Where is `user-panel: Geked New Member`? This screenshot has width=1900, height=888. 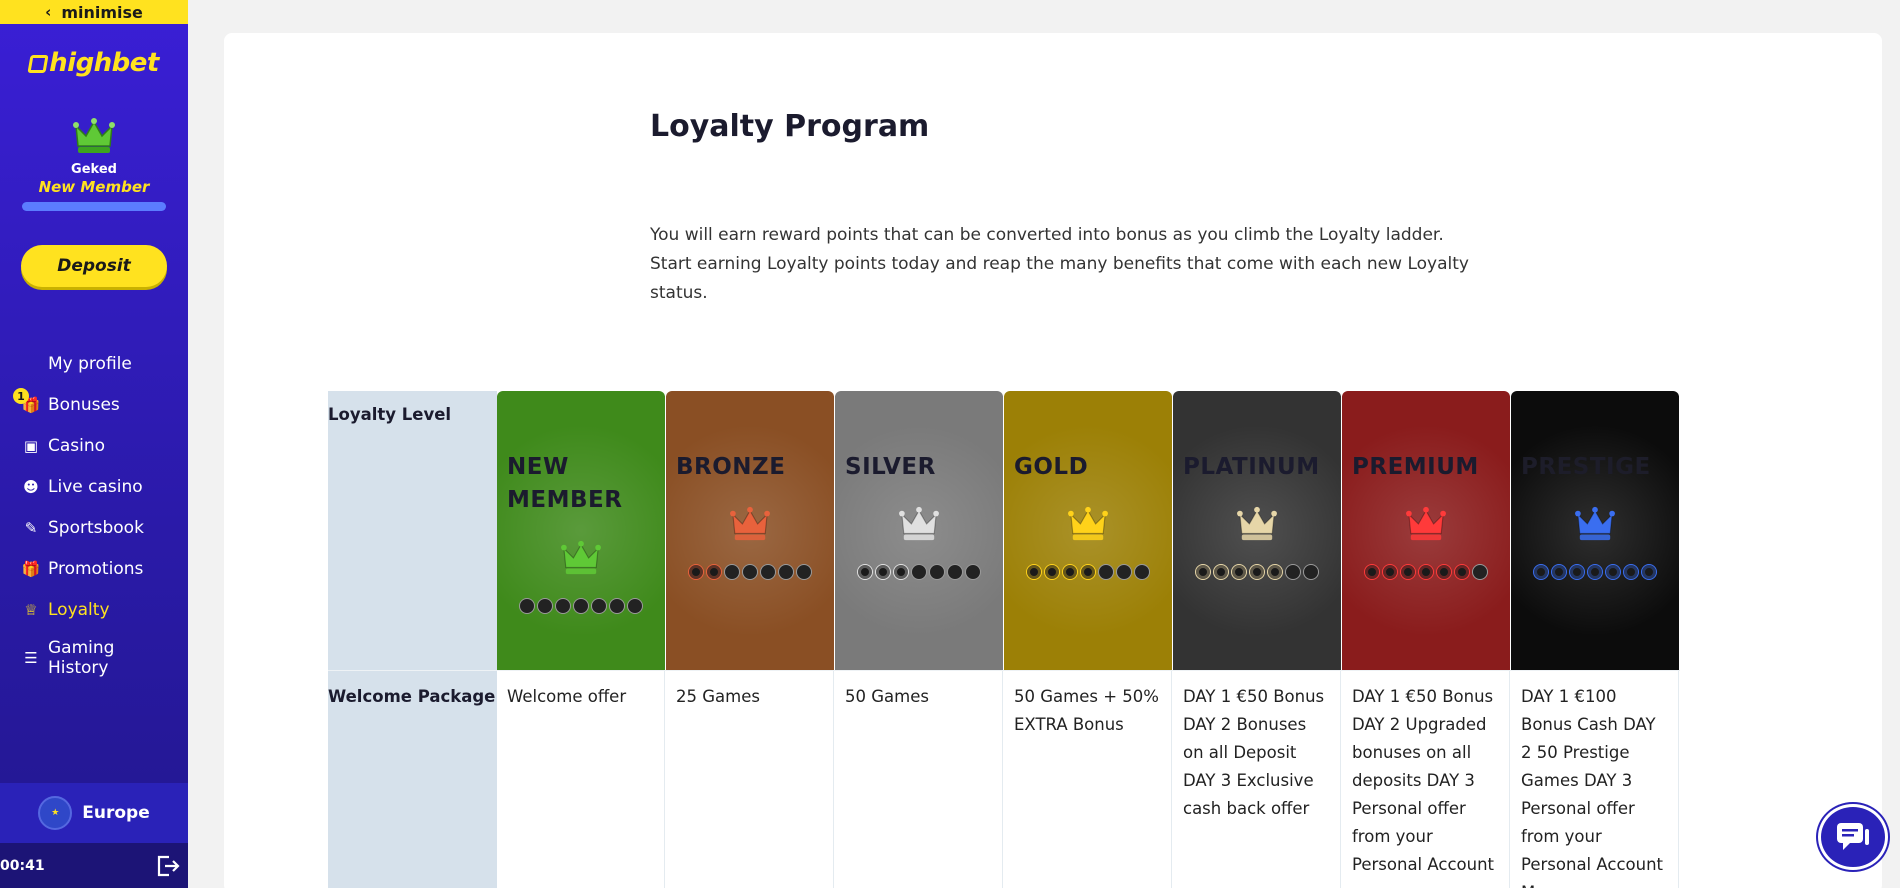 user-panel: Geked New Member is located at coordinates (94, 163).